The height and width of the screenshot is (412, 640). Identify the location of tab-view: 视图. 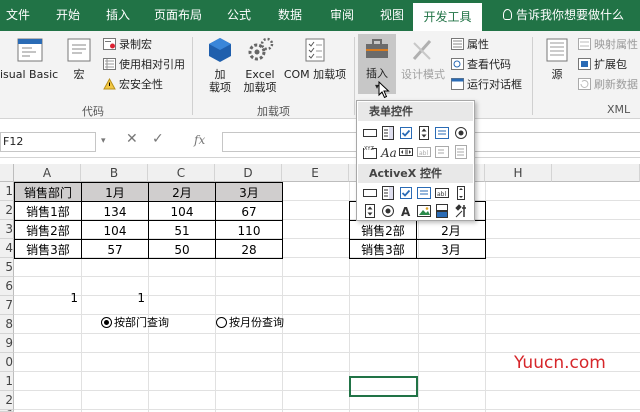
(392, 15).